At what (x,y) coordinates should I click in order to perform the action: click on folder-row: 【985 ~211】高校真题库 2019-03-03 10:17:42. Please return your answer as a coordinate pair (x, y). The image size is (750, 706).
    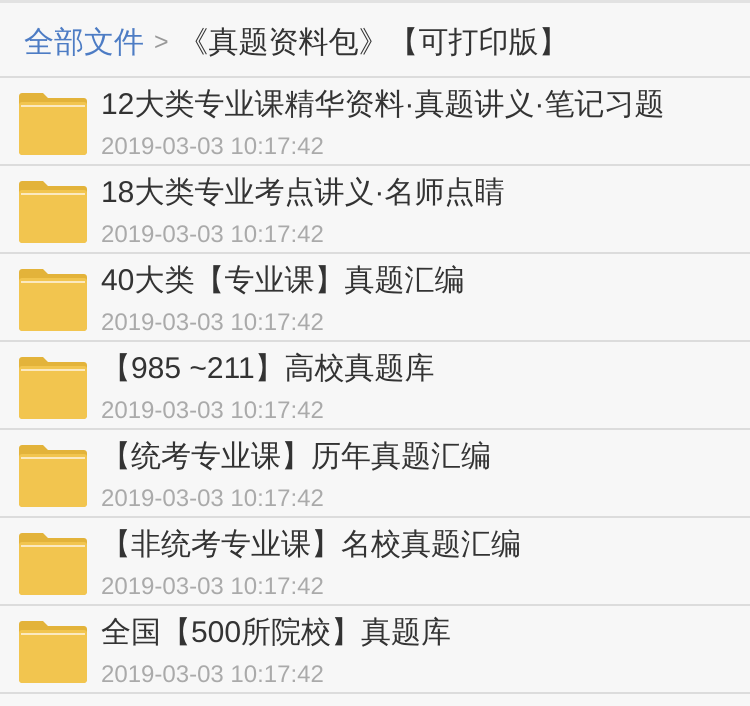
    Looking at the image, I should click on (375, 386).